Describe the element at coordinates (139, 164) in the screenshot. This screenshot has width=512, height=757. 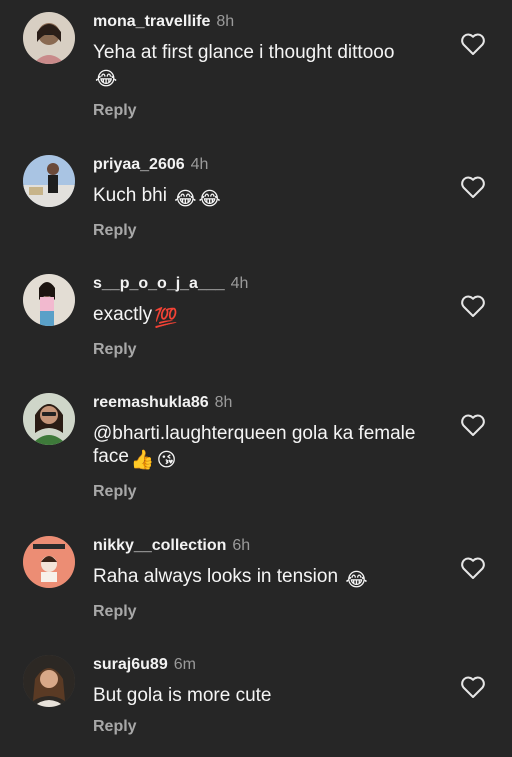
I see `username: priyaa_2606` at that location.